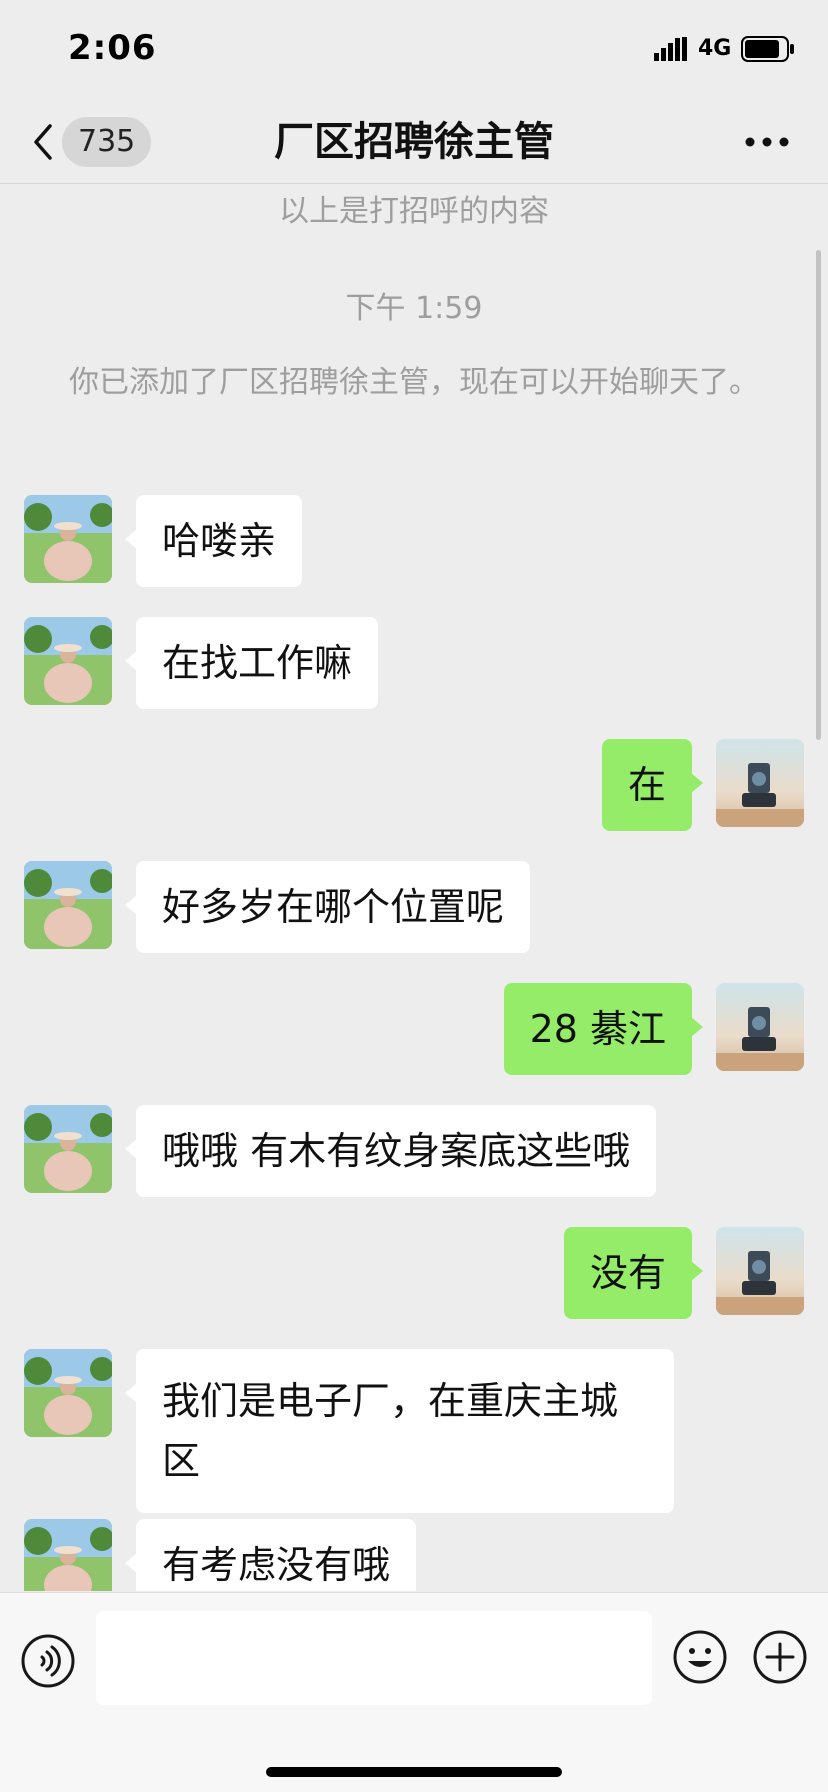  What do you see at coordinates (399, 1431) in the screenshot?
I see `incoming-message-bubble: 我们是电子厂，在重庆主城区` at bounding box center [399, 1431].